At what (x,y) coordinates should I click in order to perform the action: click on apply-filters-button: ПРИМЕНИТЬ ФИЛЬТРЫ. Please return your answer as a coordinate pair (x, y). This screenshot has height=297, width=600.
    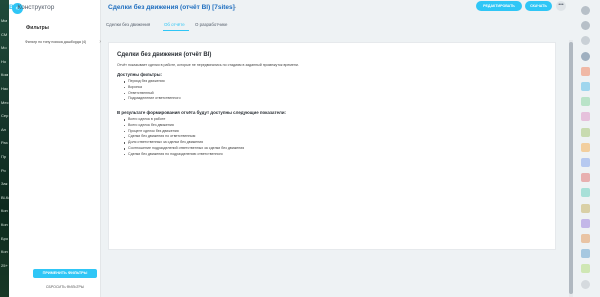
    Looking at the image, I should click on (65, 273).